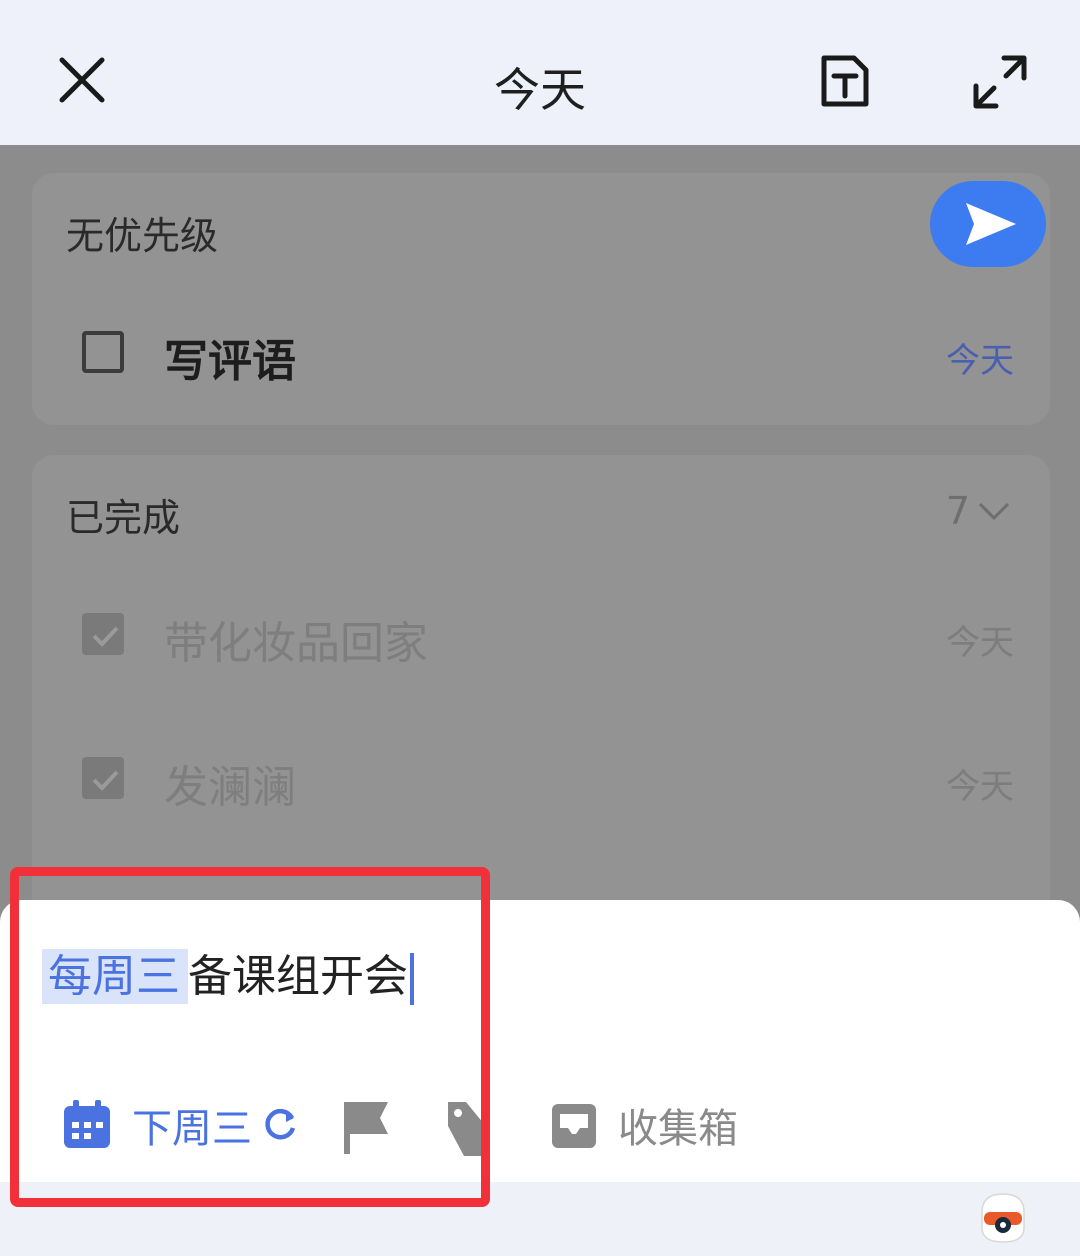 Image resolution: width=1080 pixels, height=1256 pixels. Describe the element at coordinates (103, 352) in the screenshot. I see `task-checkbox` at that location.